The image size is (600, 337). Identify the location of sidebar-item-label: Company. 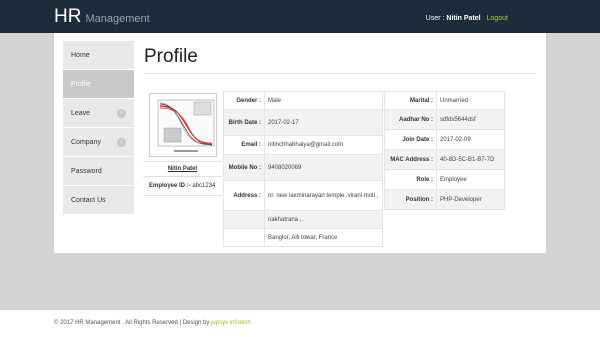
(86, 142).